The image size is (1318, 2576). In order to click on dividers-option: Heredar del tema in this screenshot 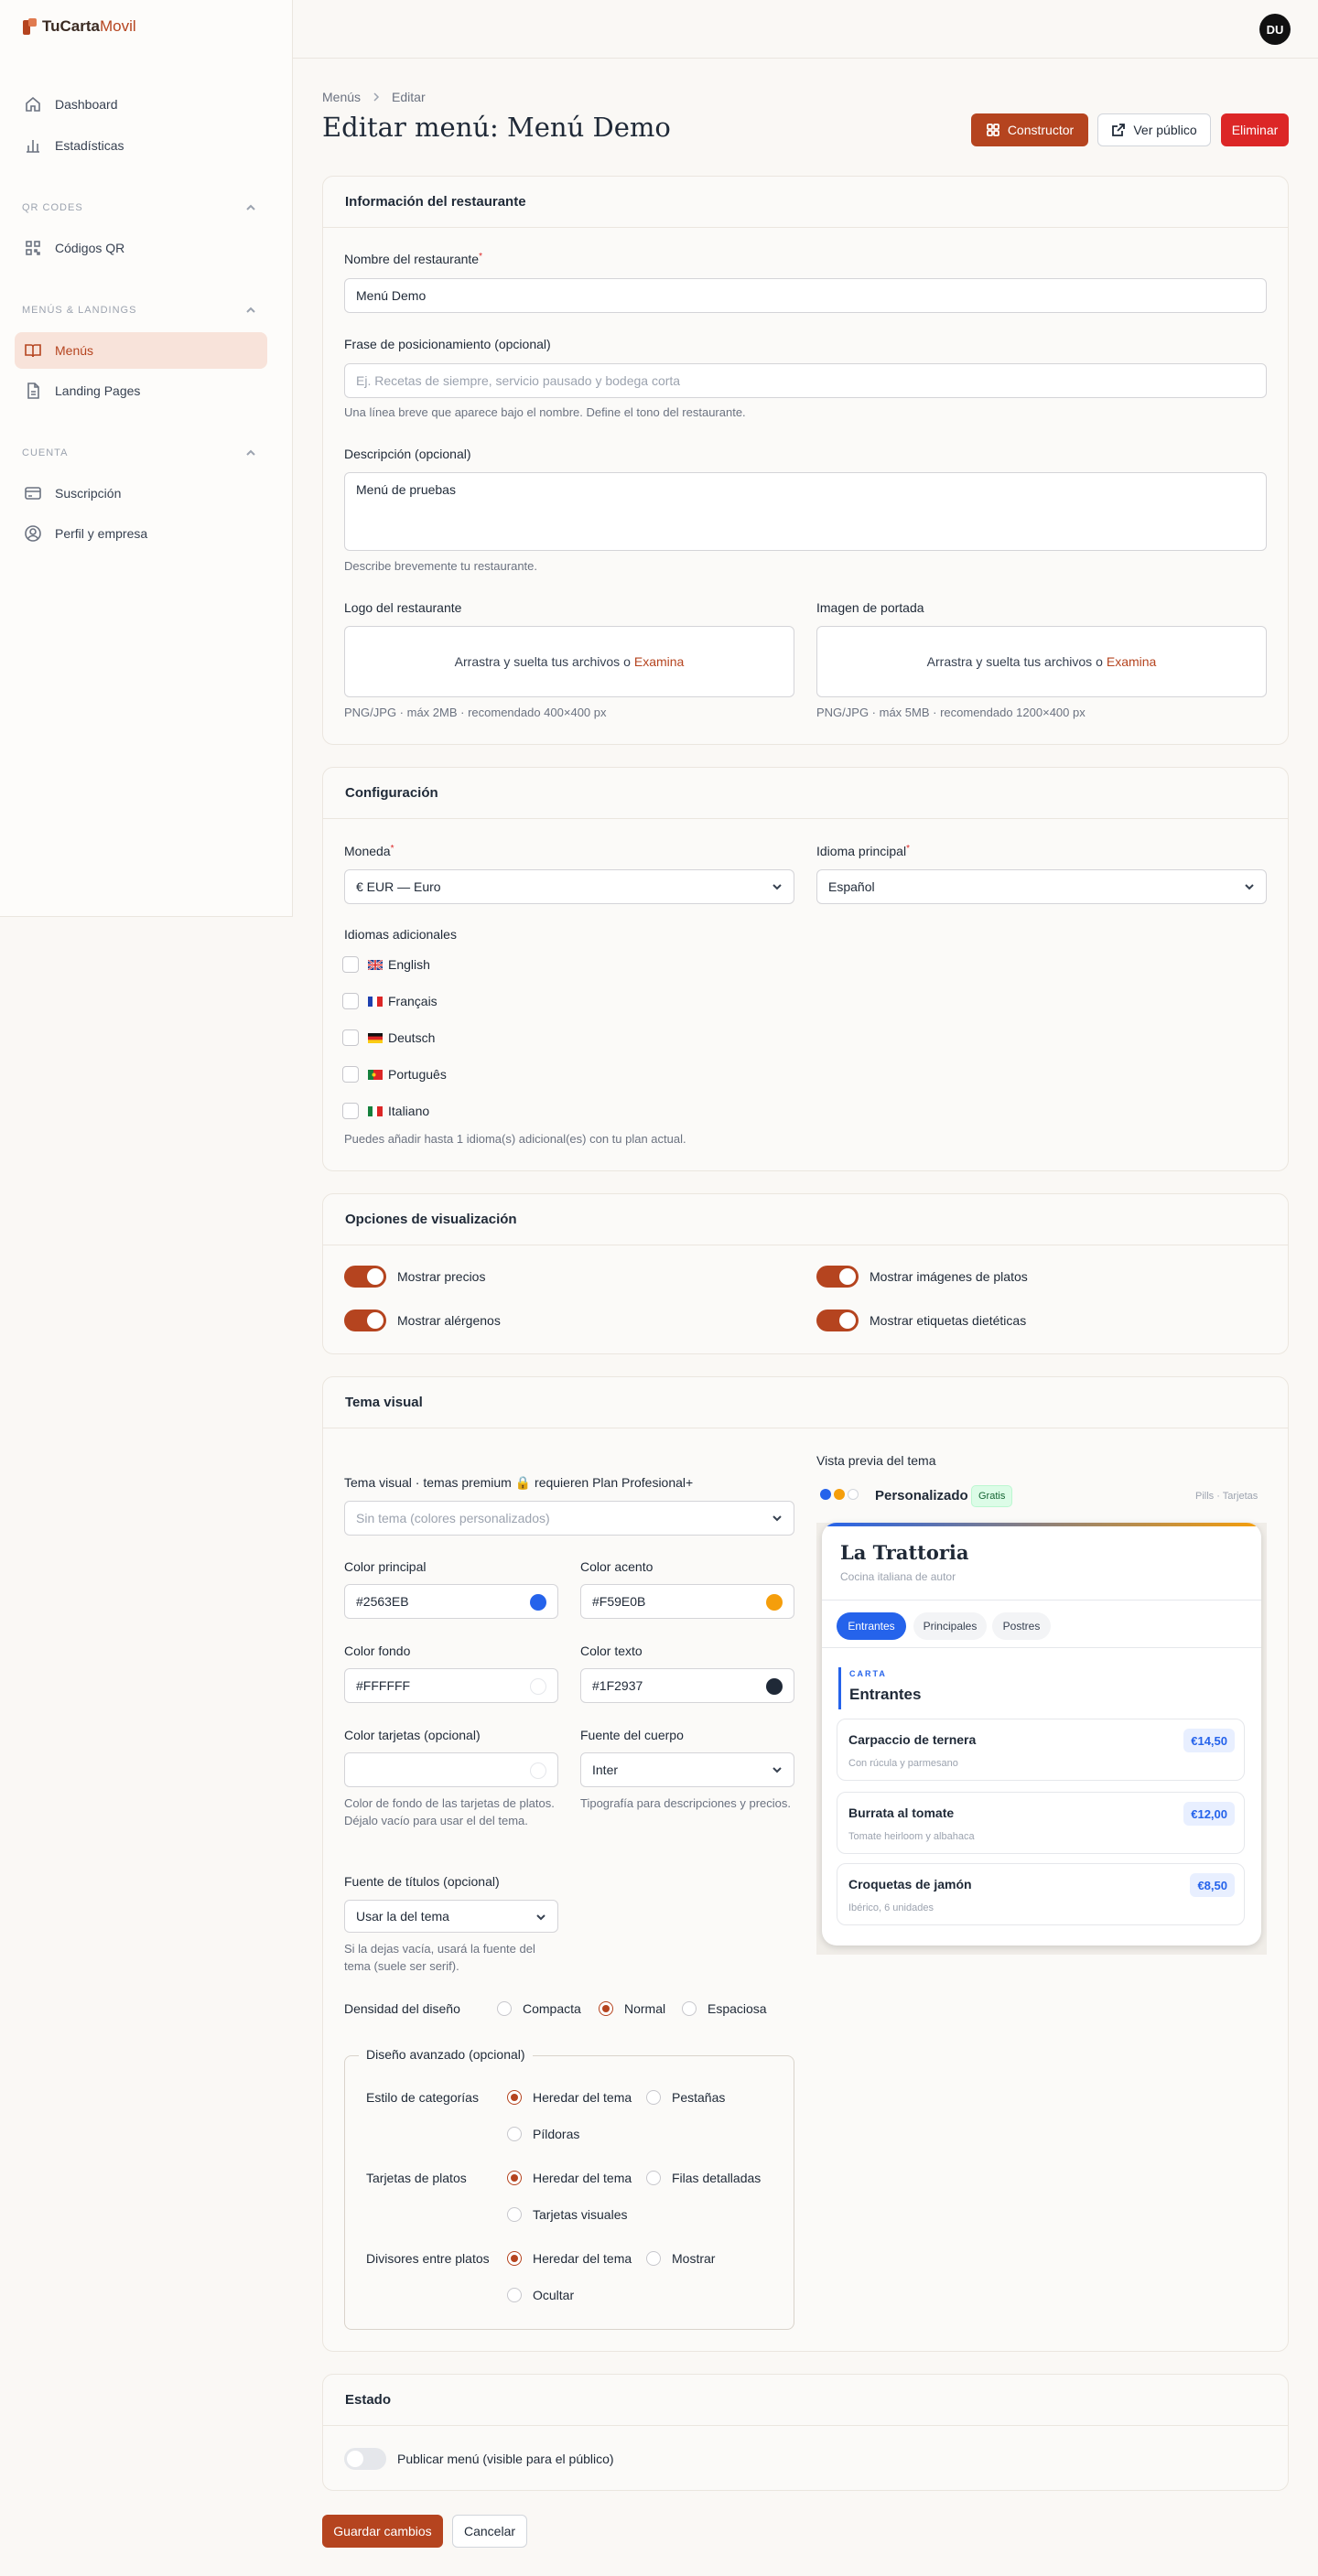, I will do `click(569, 2258)`.